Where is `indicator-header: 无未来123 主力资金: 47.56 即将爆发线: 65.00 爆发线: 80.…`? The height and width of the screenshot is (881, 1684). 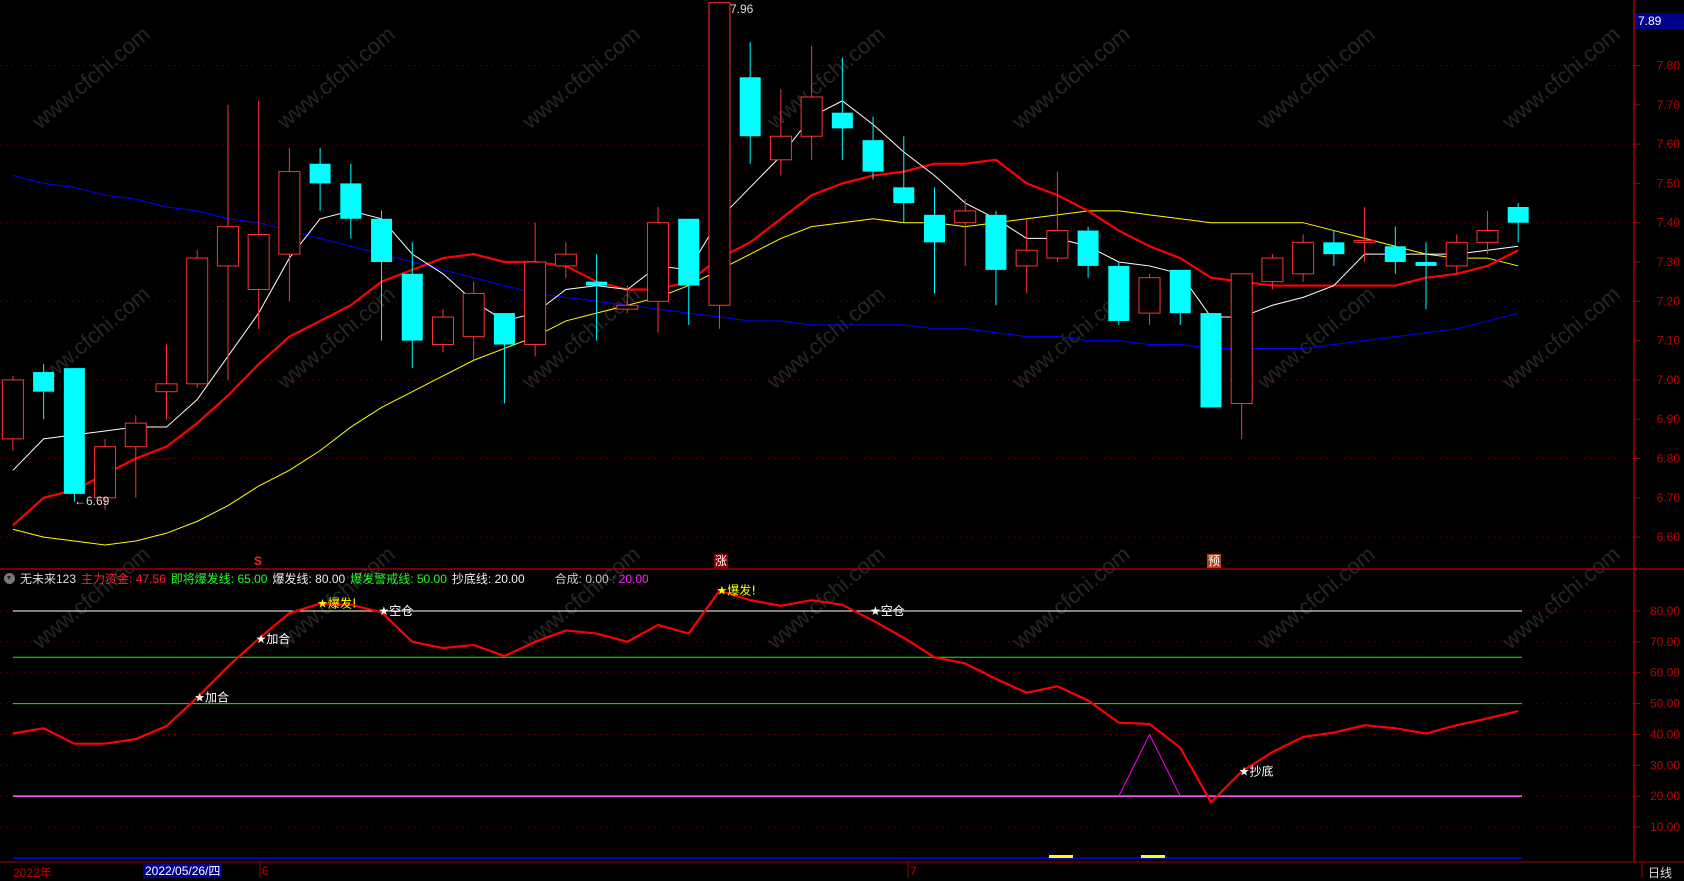
indicator-header: 无未来123 主力资金: 47.56 即将爆发线: 65.00 爆发线: 80.… is located at coordinates (329, 578).